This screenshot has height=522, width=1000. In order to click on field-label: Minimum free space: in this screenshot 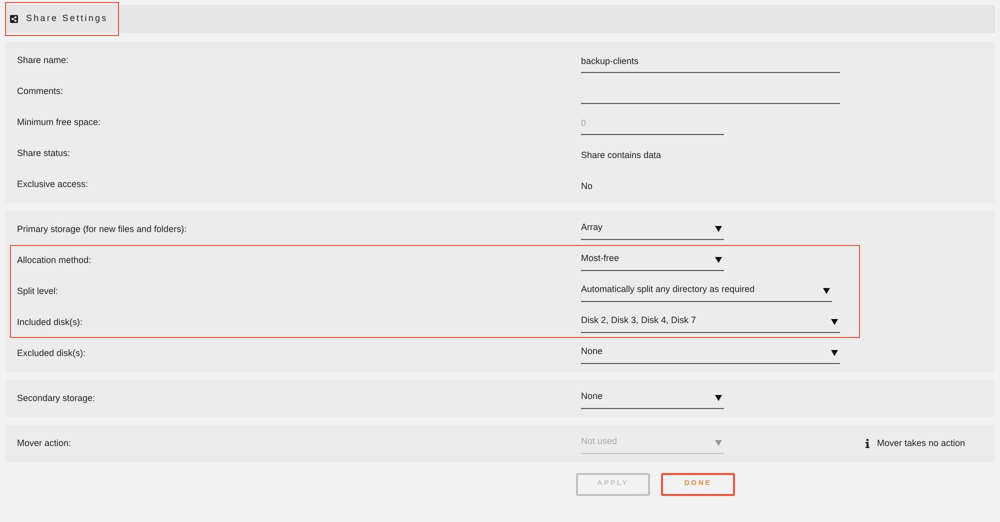, I will do `click(59, 122)`.